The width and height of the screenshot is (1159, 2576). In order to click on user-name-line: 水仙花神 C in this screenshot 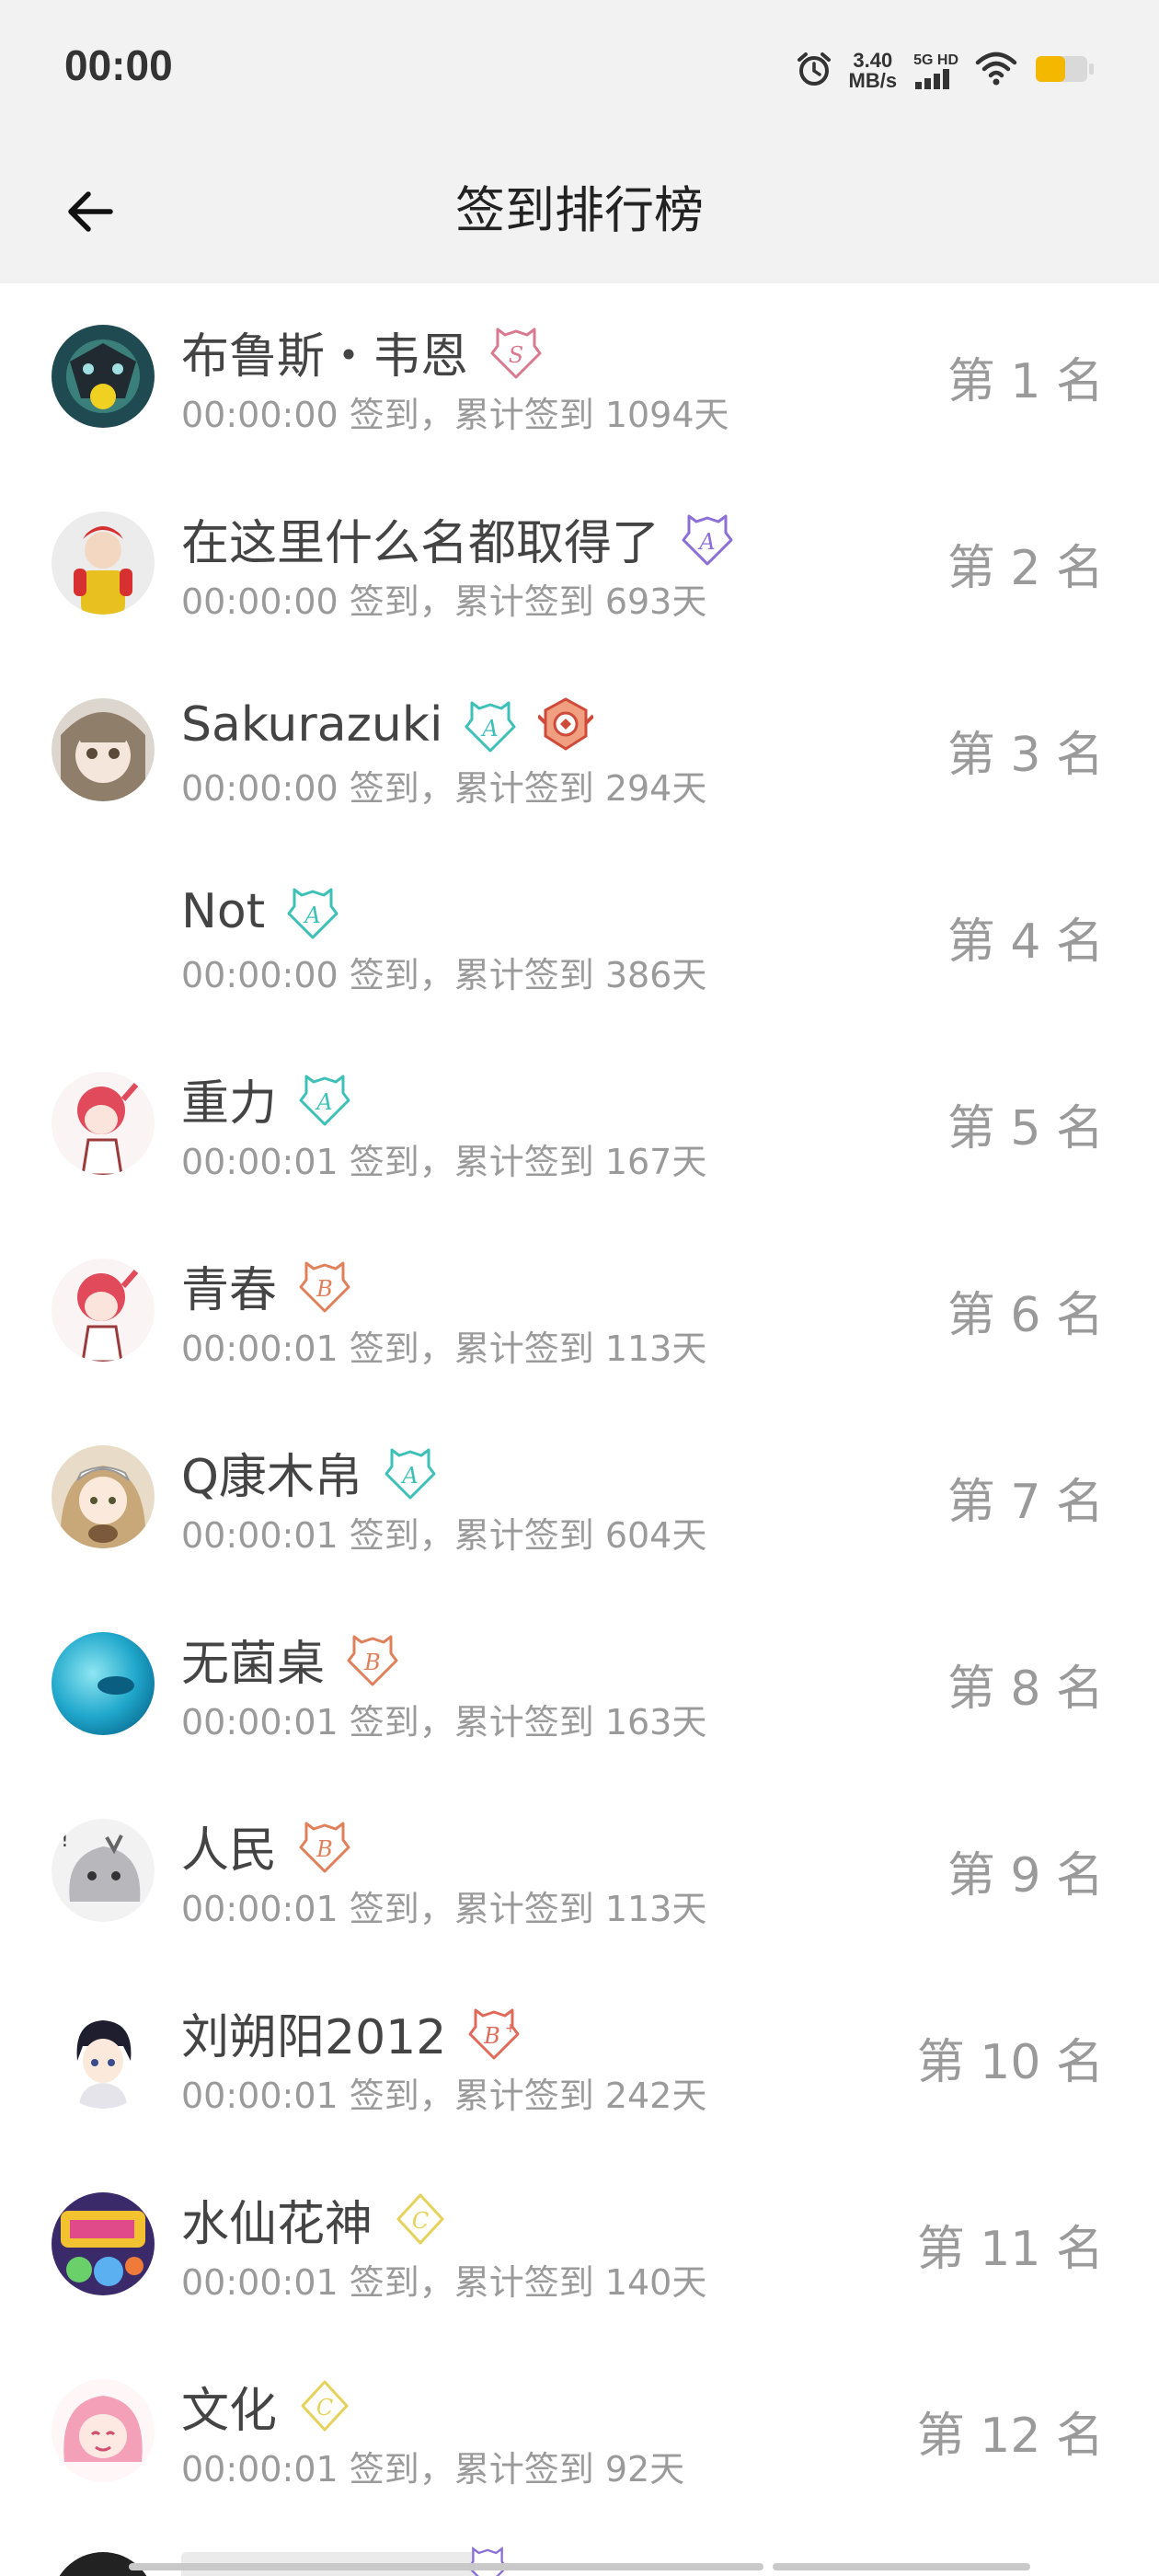, I will do `click(314, 2219)`.